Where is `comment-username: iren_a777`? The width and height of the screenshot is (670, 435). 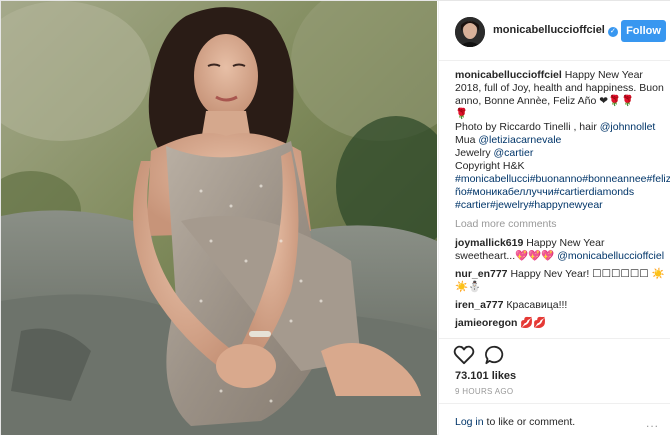 comment-username: iren_a777 is located at coordinates (479, 305).